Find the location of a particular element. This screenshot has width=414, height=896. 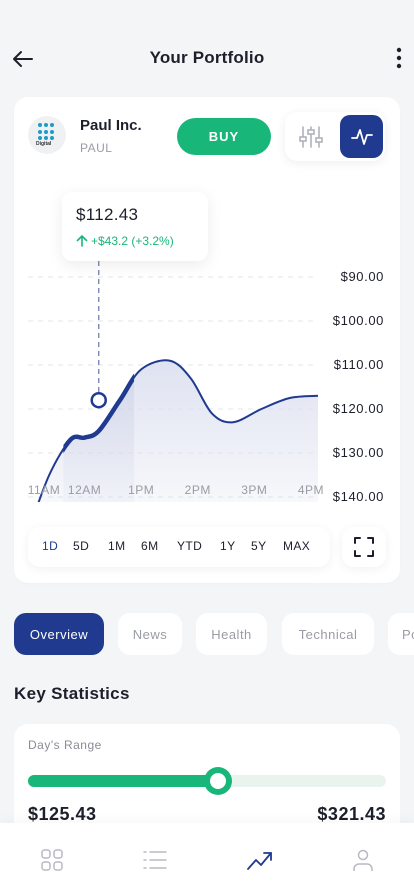

nav-portfolio is located at coordinates (260, 860).